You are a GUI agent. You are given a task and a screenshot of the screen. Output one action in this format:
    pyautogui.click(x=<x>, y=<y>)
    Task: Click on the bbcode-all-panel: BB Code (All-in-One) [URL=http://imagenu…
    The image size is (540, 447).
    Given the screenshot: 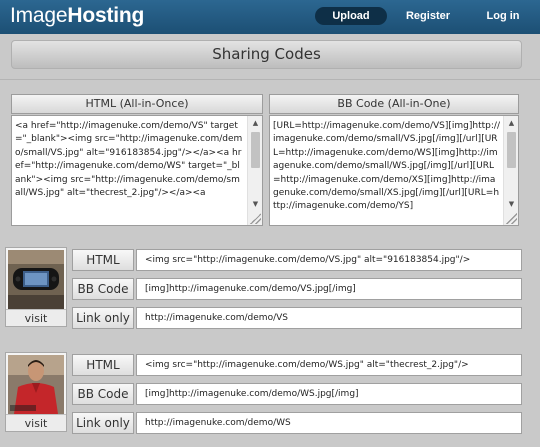 What is the action you would take?
    pyautogui.click(x=394, y=160)
    